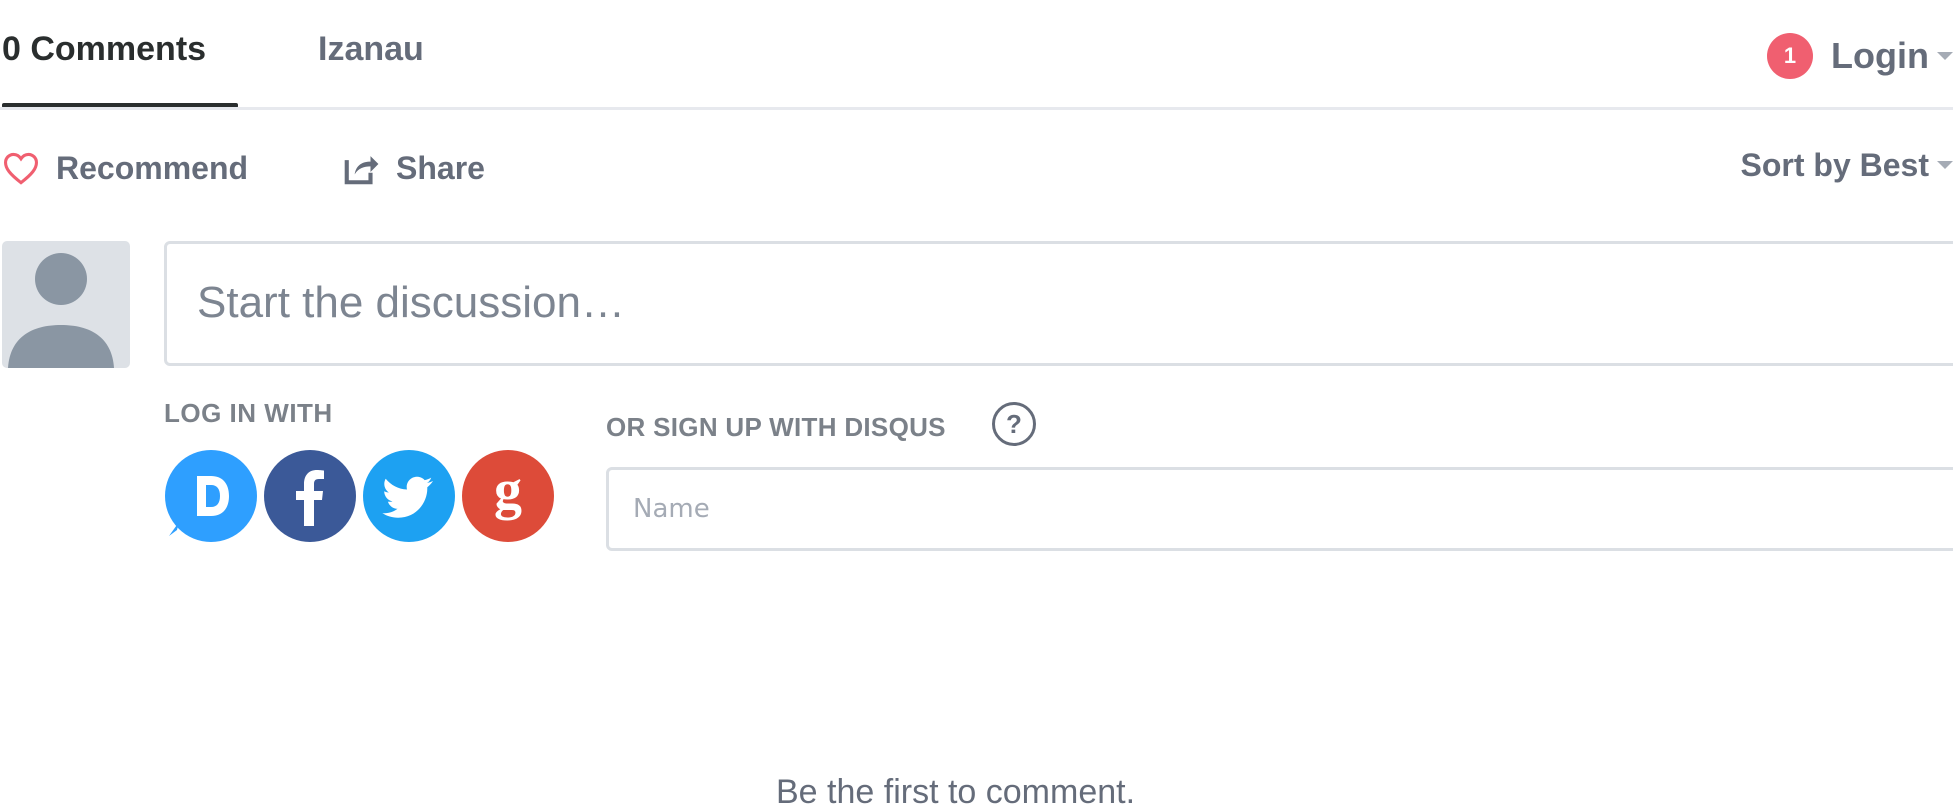 This screenshot has width=1953, height=812. I want to click on share-button: Share, so click(413, 168).